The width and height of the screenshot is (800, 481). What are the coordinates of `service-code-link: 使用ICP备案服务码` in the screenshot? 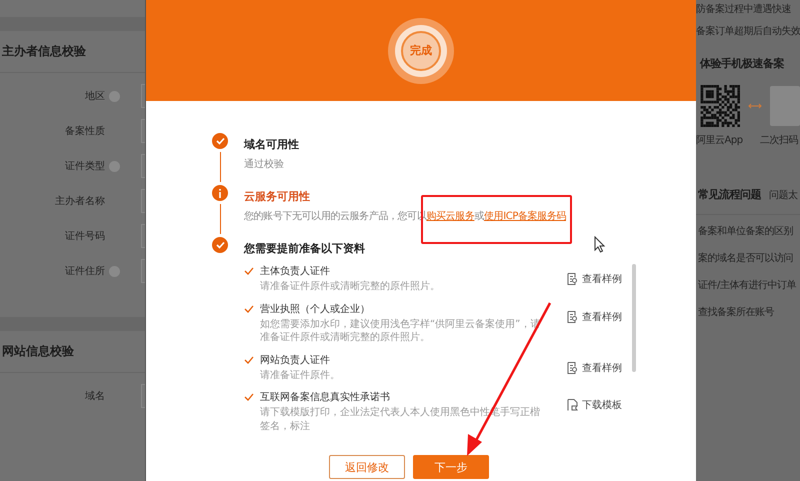 It's located at (525, 216).